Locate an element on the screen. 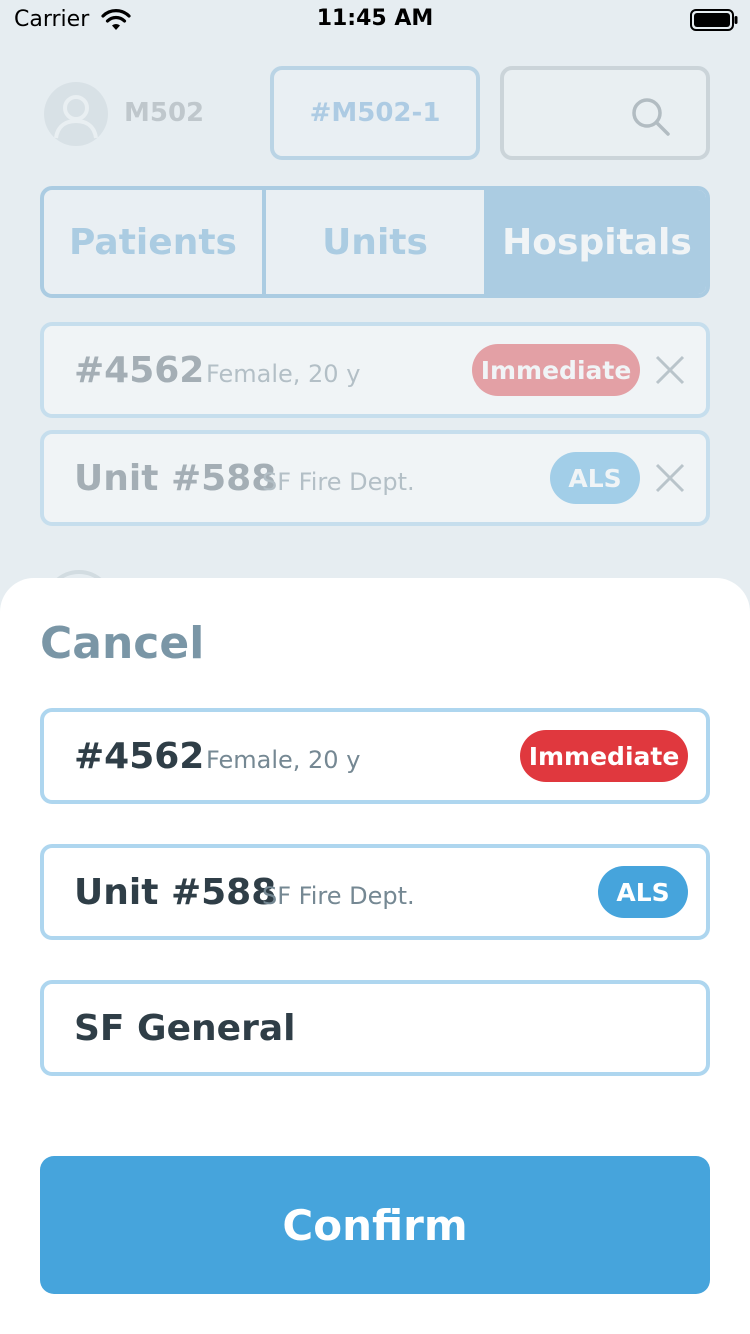 This screenshot has height=1334, width=750. unit-card: Unit #588 SF Fire Dept. ALS is located at coordinates (375, 892).